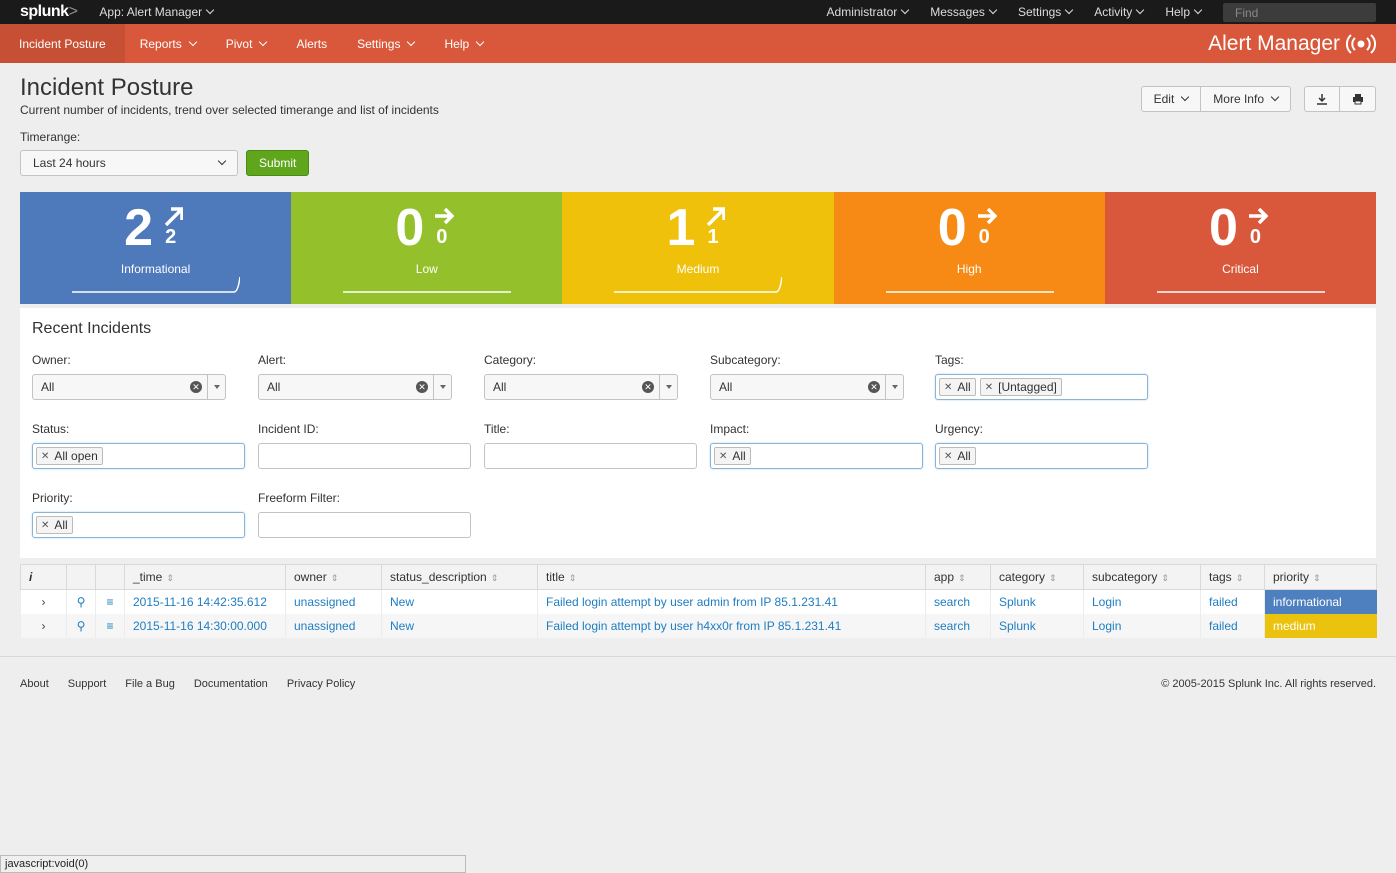  Describe the element at coordinates (1320, 601) in the screenshot. I see `cell-priority: informational` at that location.